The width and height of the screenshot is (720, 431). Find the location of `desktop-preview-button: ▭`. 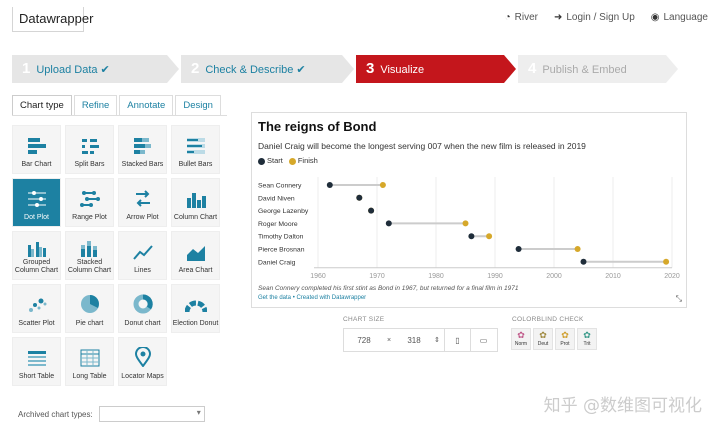

desktop-preview-button: ▭ is located at coordinates (483, 340).